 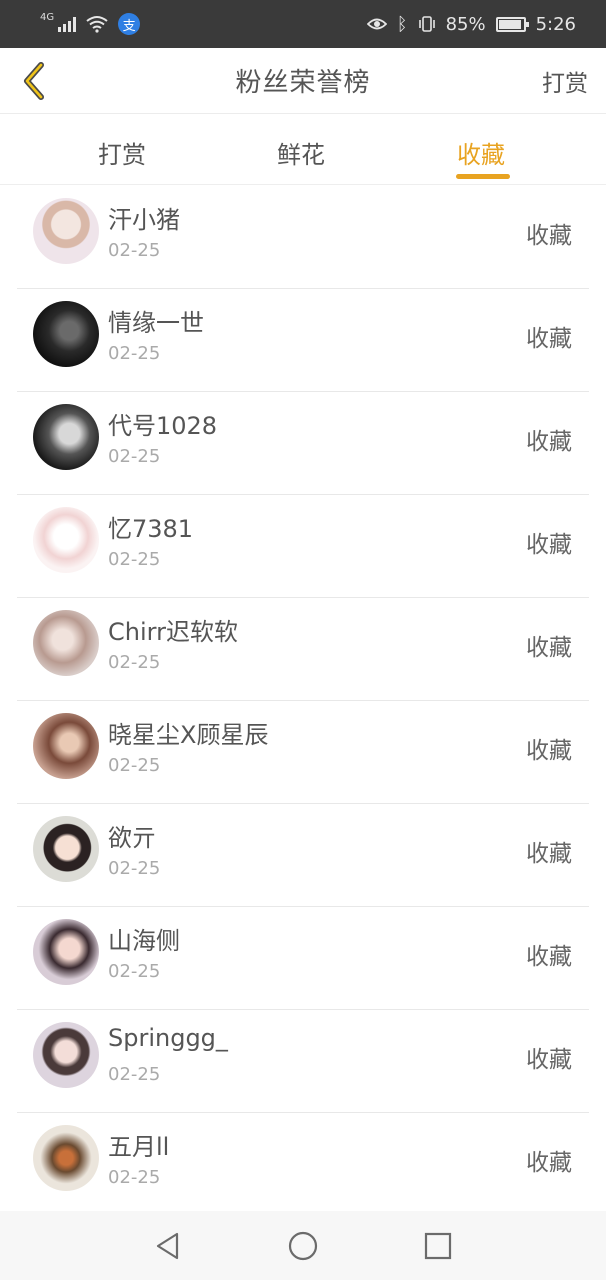 What do you see at coordinates (132, 838) in the screenshot?
I see `fan-name: 欲亓` at bounding box center [132, 838].